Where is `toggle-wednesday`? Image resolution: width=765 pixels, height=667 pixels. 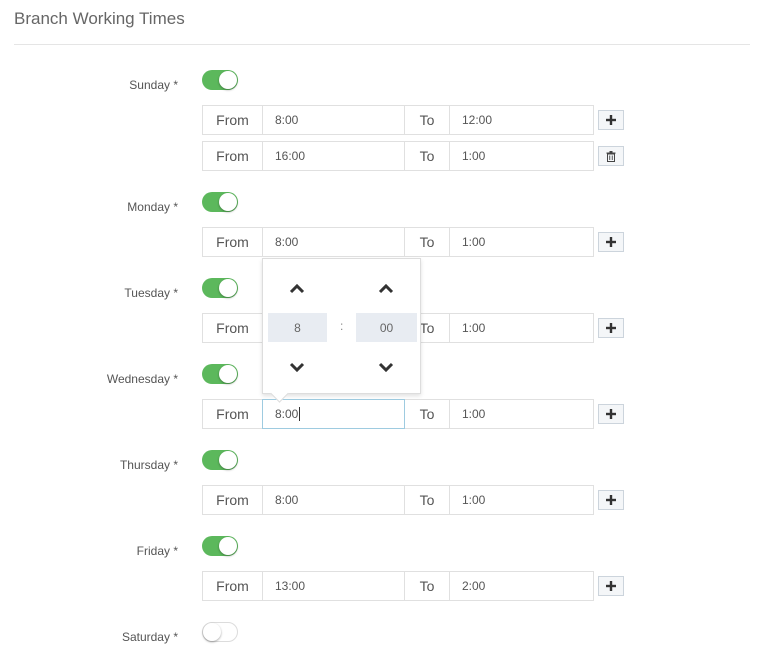
toggle-wednesday is located at coordinates (220, 374).